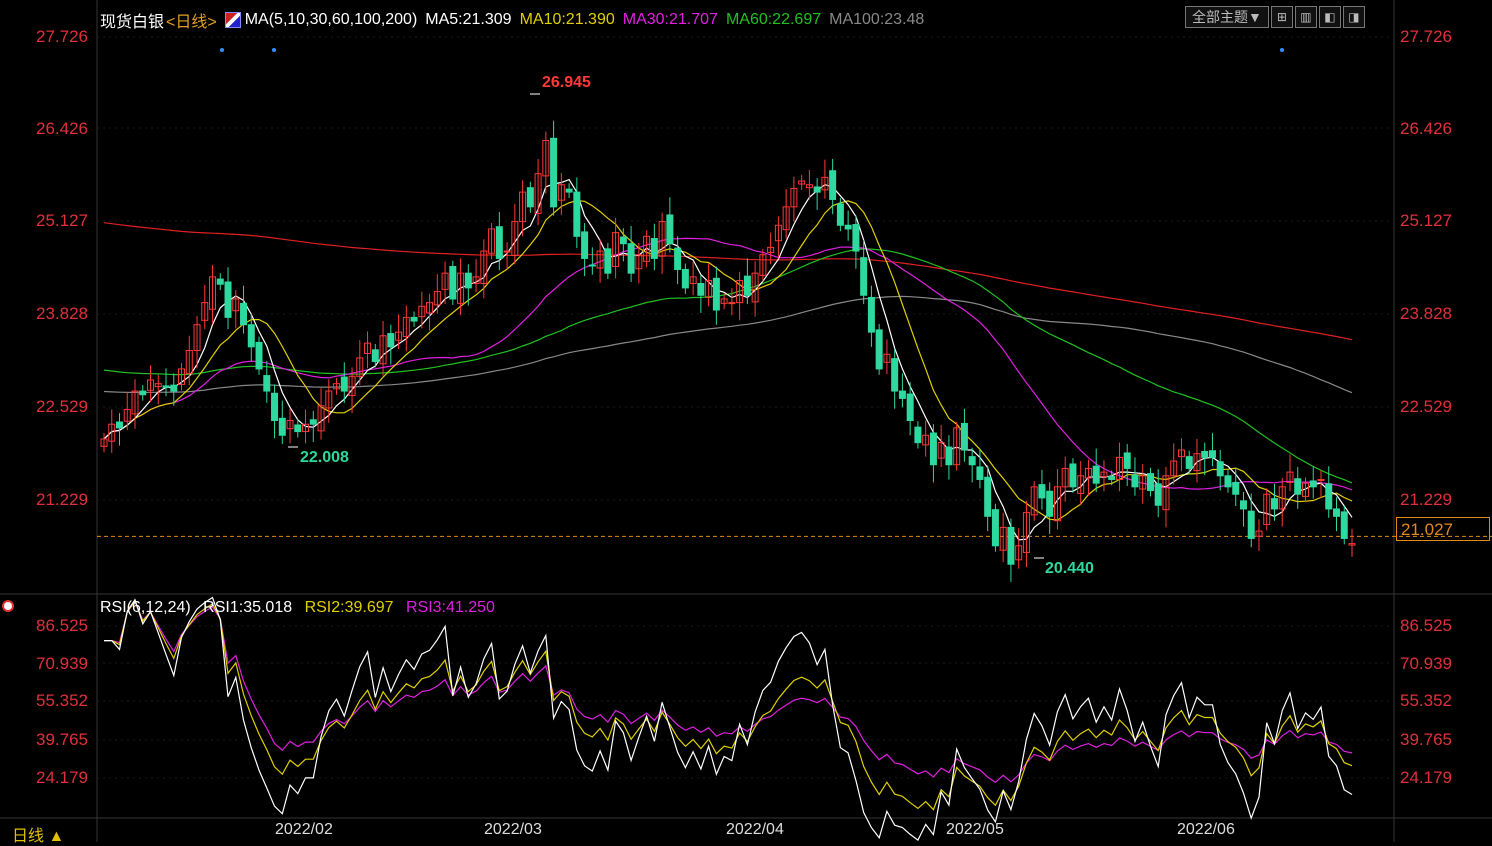  What do you see at coordinates (349, 607) in the screenshot?
I see `rsi2-value: RSI2:39.697` at bounding box center [349, 607].